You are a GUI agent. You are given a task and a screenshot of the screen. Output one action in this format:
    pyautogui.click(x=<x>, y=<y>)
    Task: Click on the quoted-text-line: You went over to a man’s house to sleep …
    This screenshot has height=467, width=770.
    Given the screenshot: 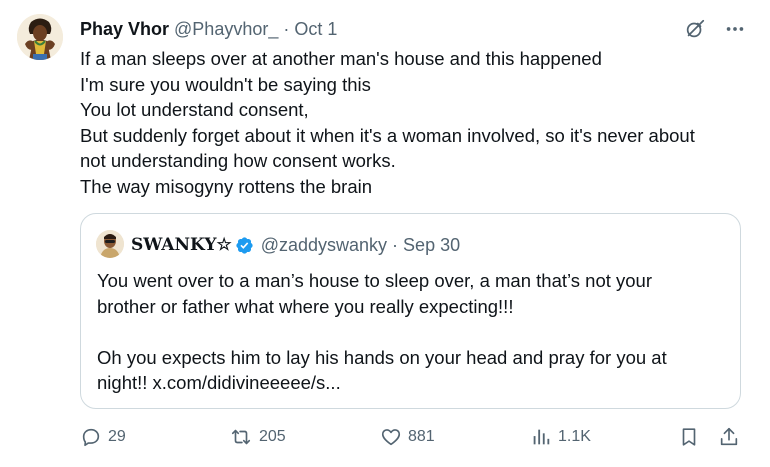 What is the action you would take?
    pyautogui.click(x=375, y=280)
    